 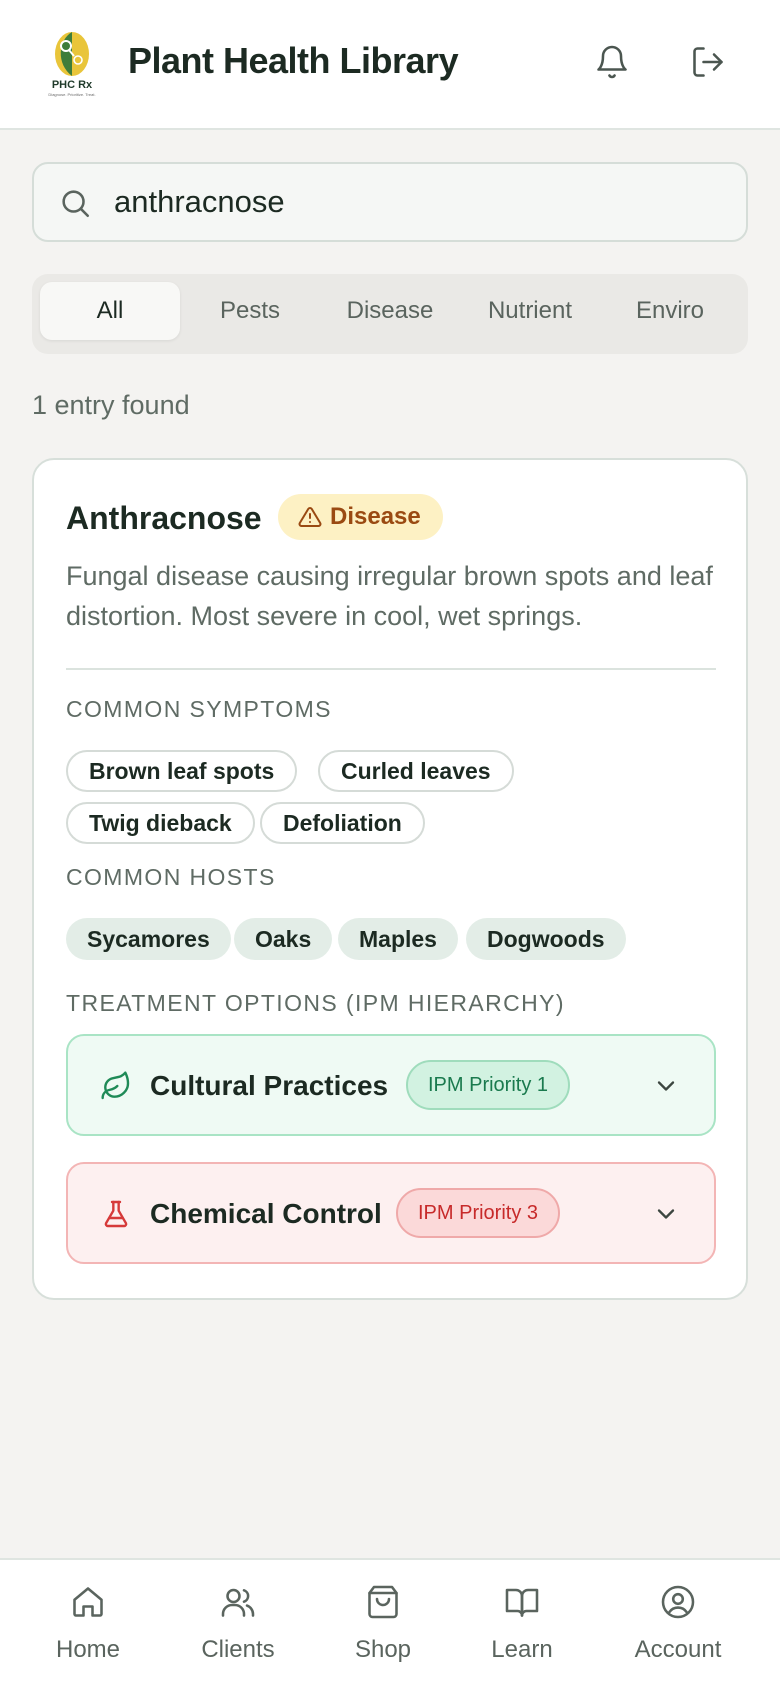 What do you see at coordinates (375, 516) in the screenshot?
I see `category-badge-label: Disease` at bounding box center [375, 516].